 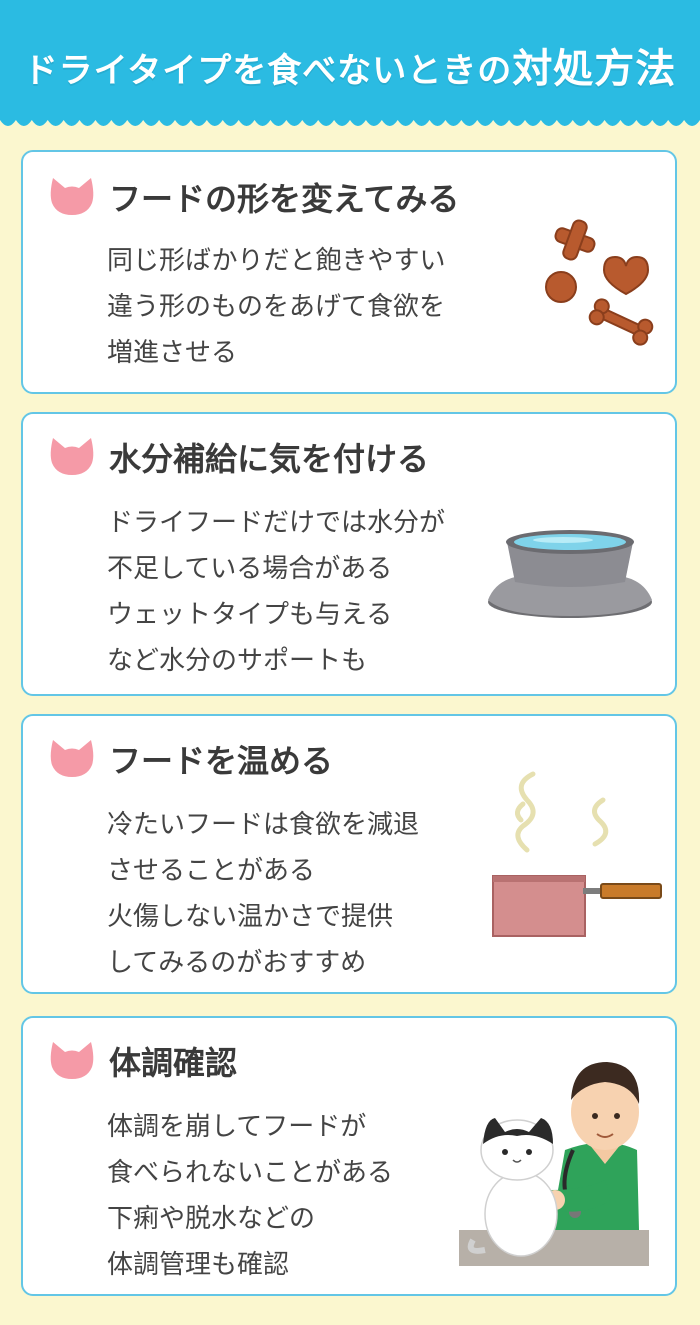 I want to click on card-line: 冷たいフードは食欲を減退, so click(x=263, y=825).